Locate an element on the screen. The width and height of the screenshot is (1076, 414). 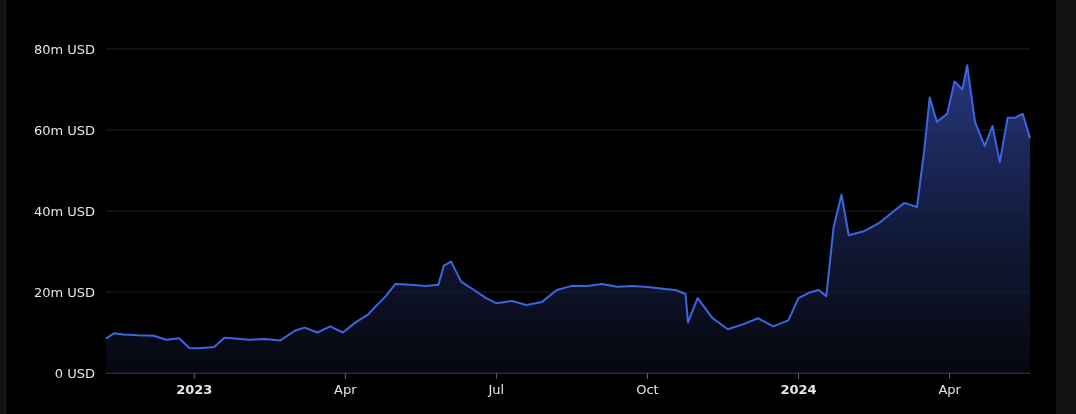
y-axis-label: 20m USD is located at coordinates (64, 292).